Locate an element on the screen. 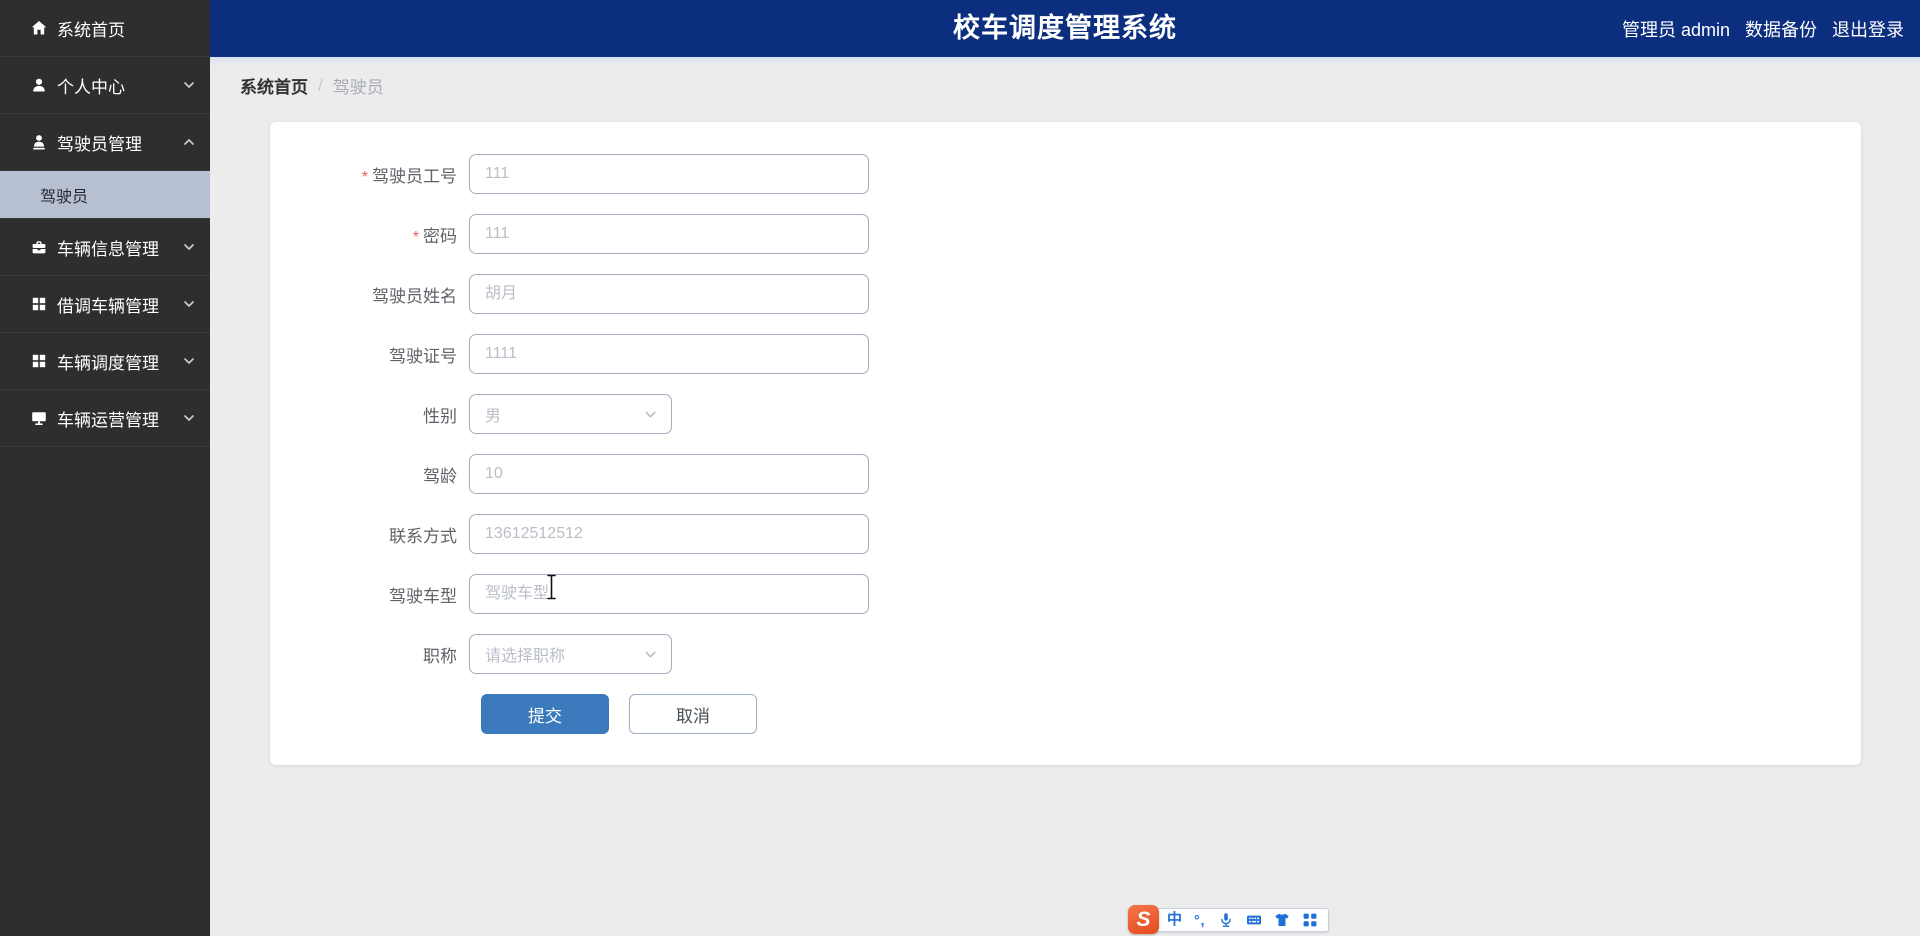 Image resolution: width=1920 pixels, height=936 pixels. sidebar-item-2: 驾驶员管理 is located at coordinates (105, 142).